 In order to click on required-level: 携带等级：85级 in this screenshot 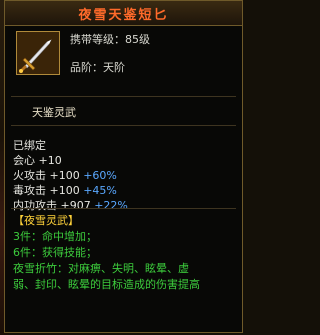, I will do `click(110, 39)`.